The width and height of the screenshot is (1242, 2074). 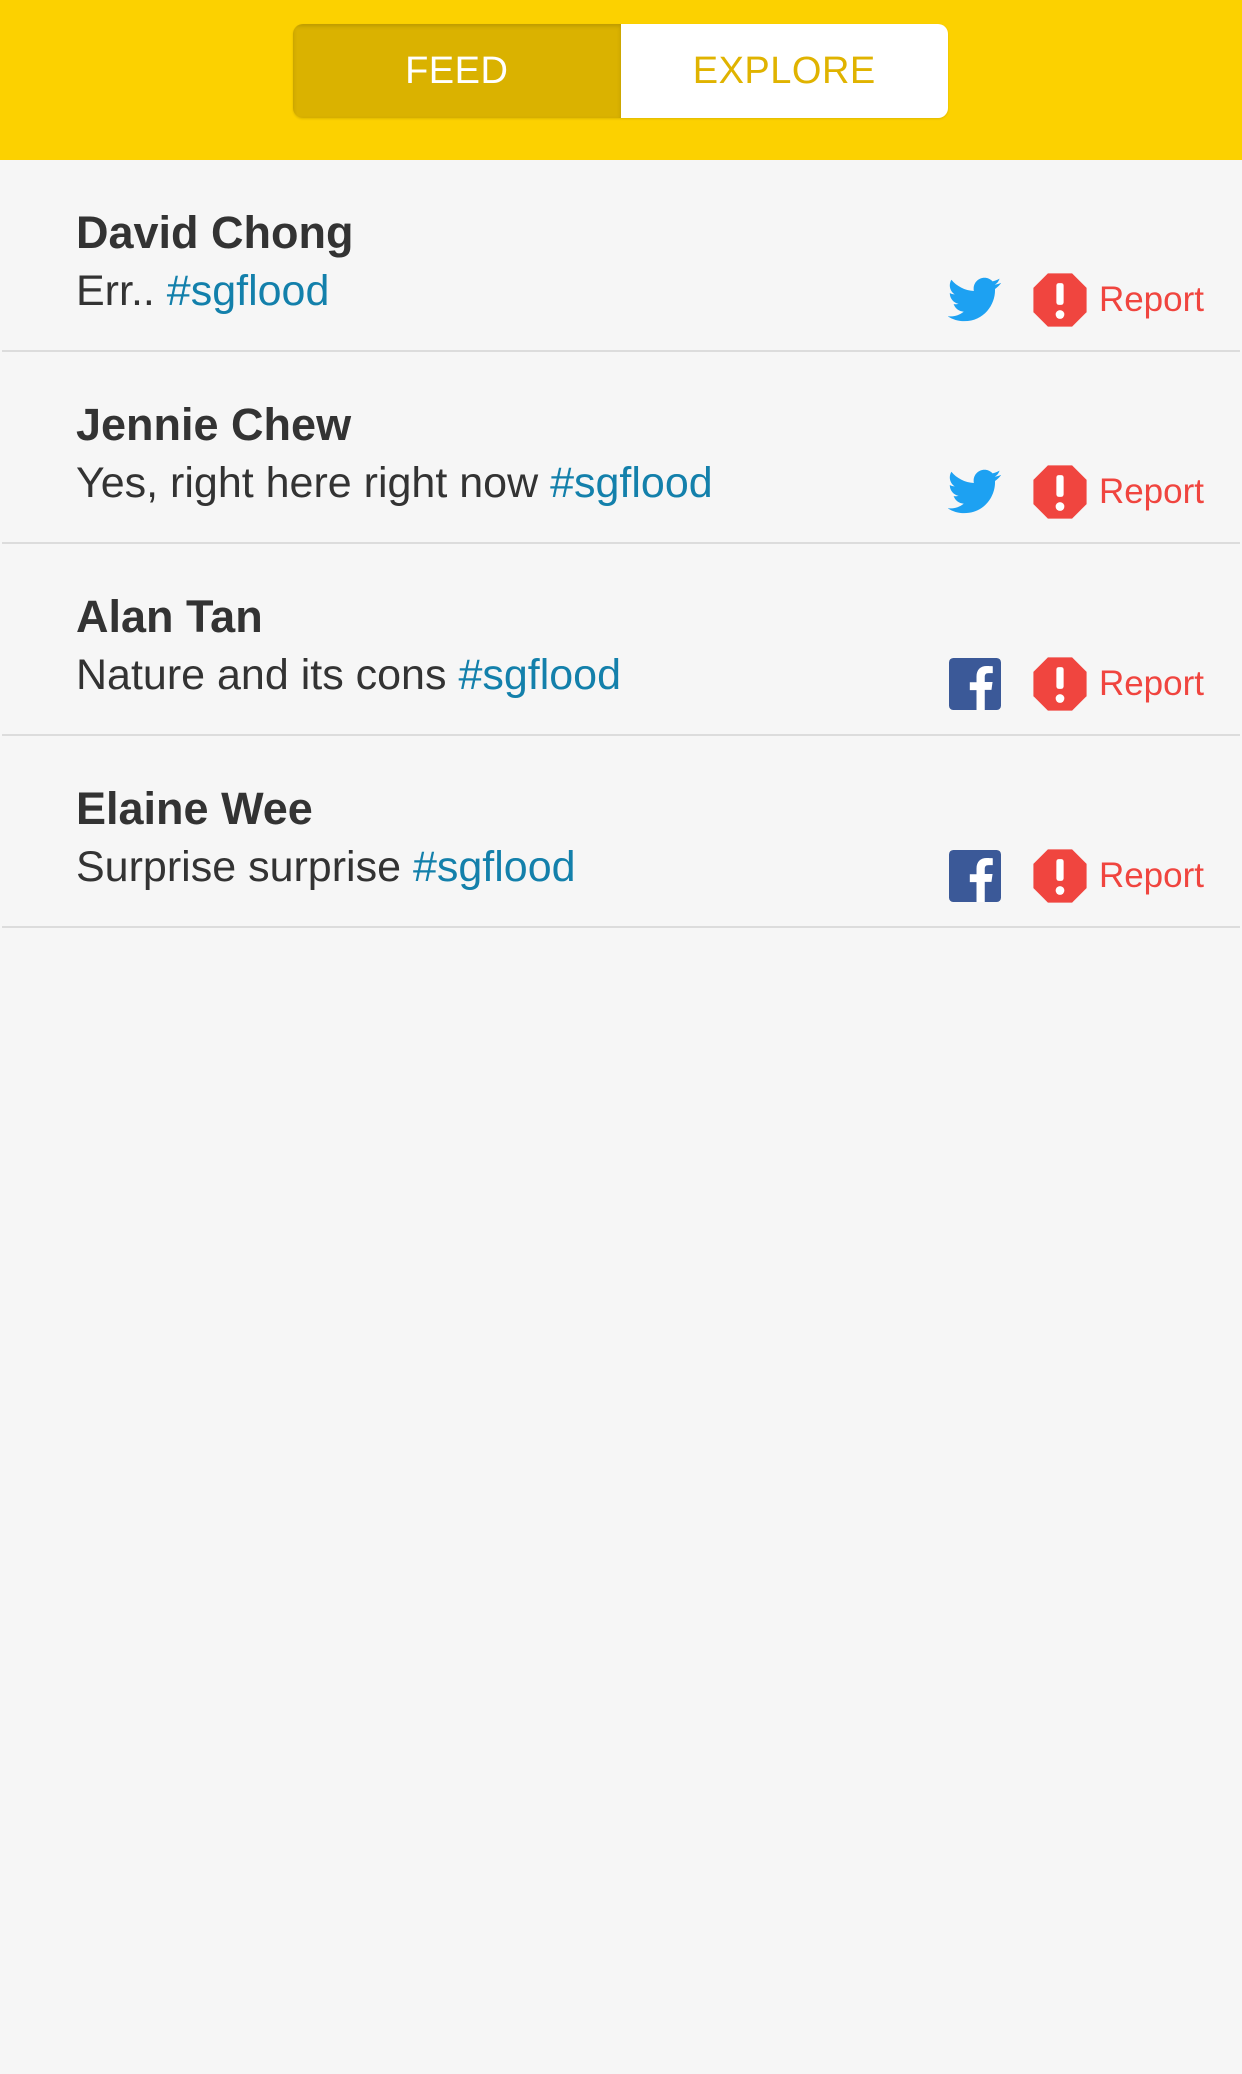 I want to click on post-text: Yes, right here right now #sgflood, so click(x=394, y=483).